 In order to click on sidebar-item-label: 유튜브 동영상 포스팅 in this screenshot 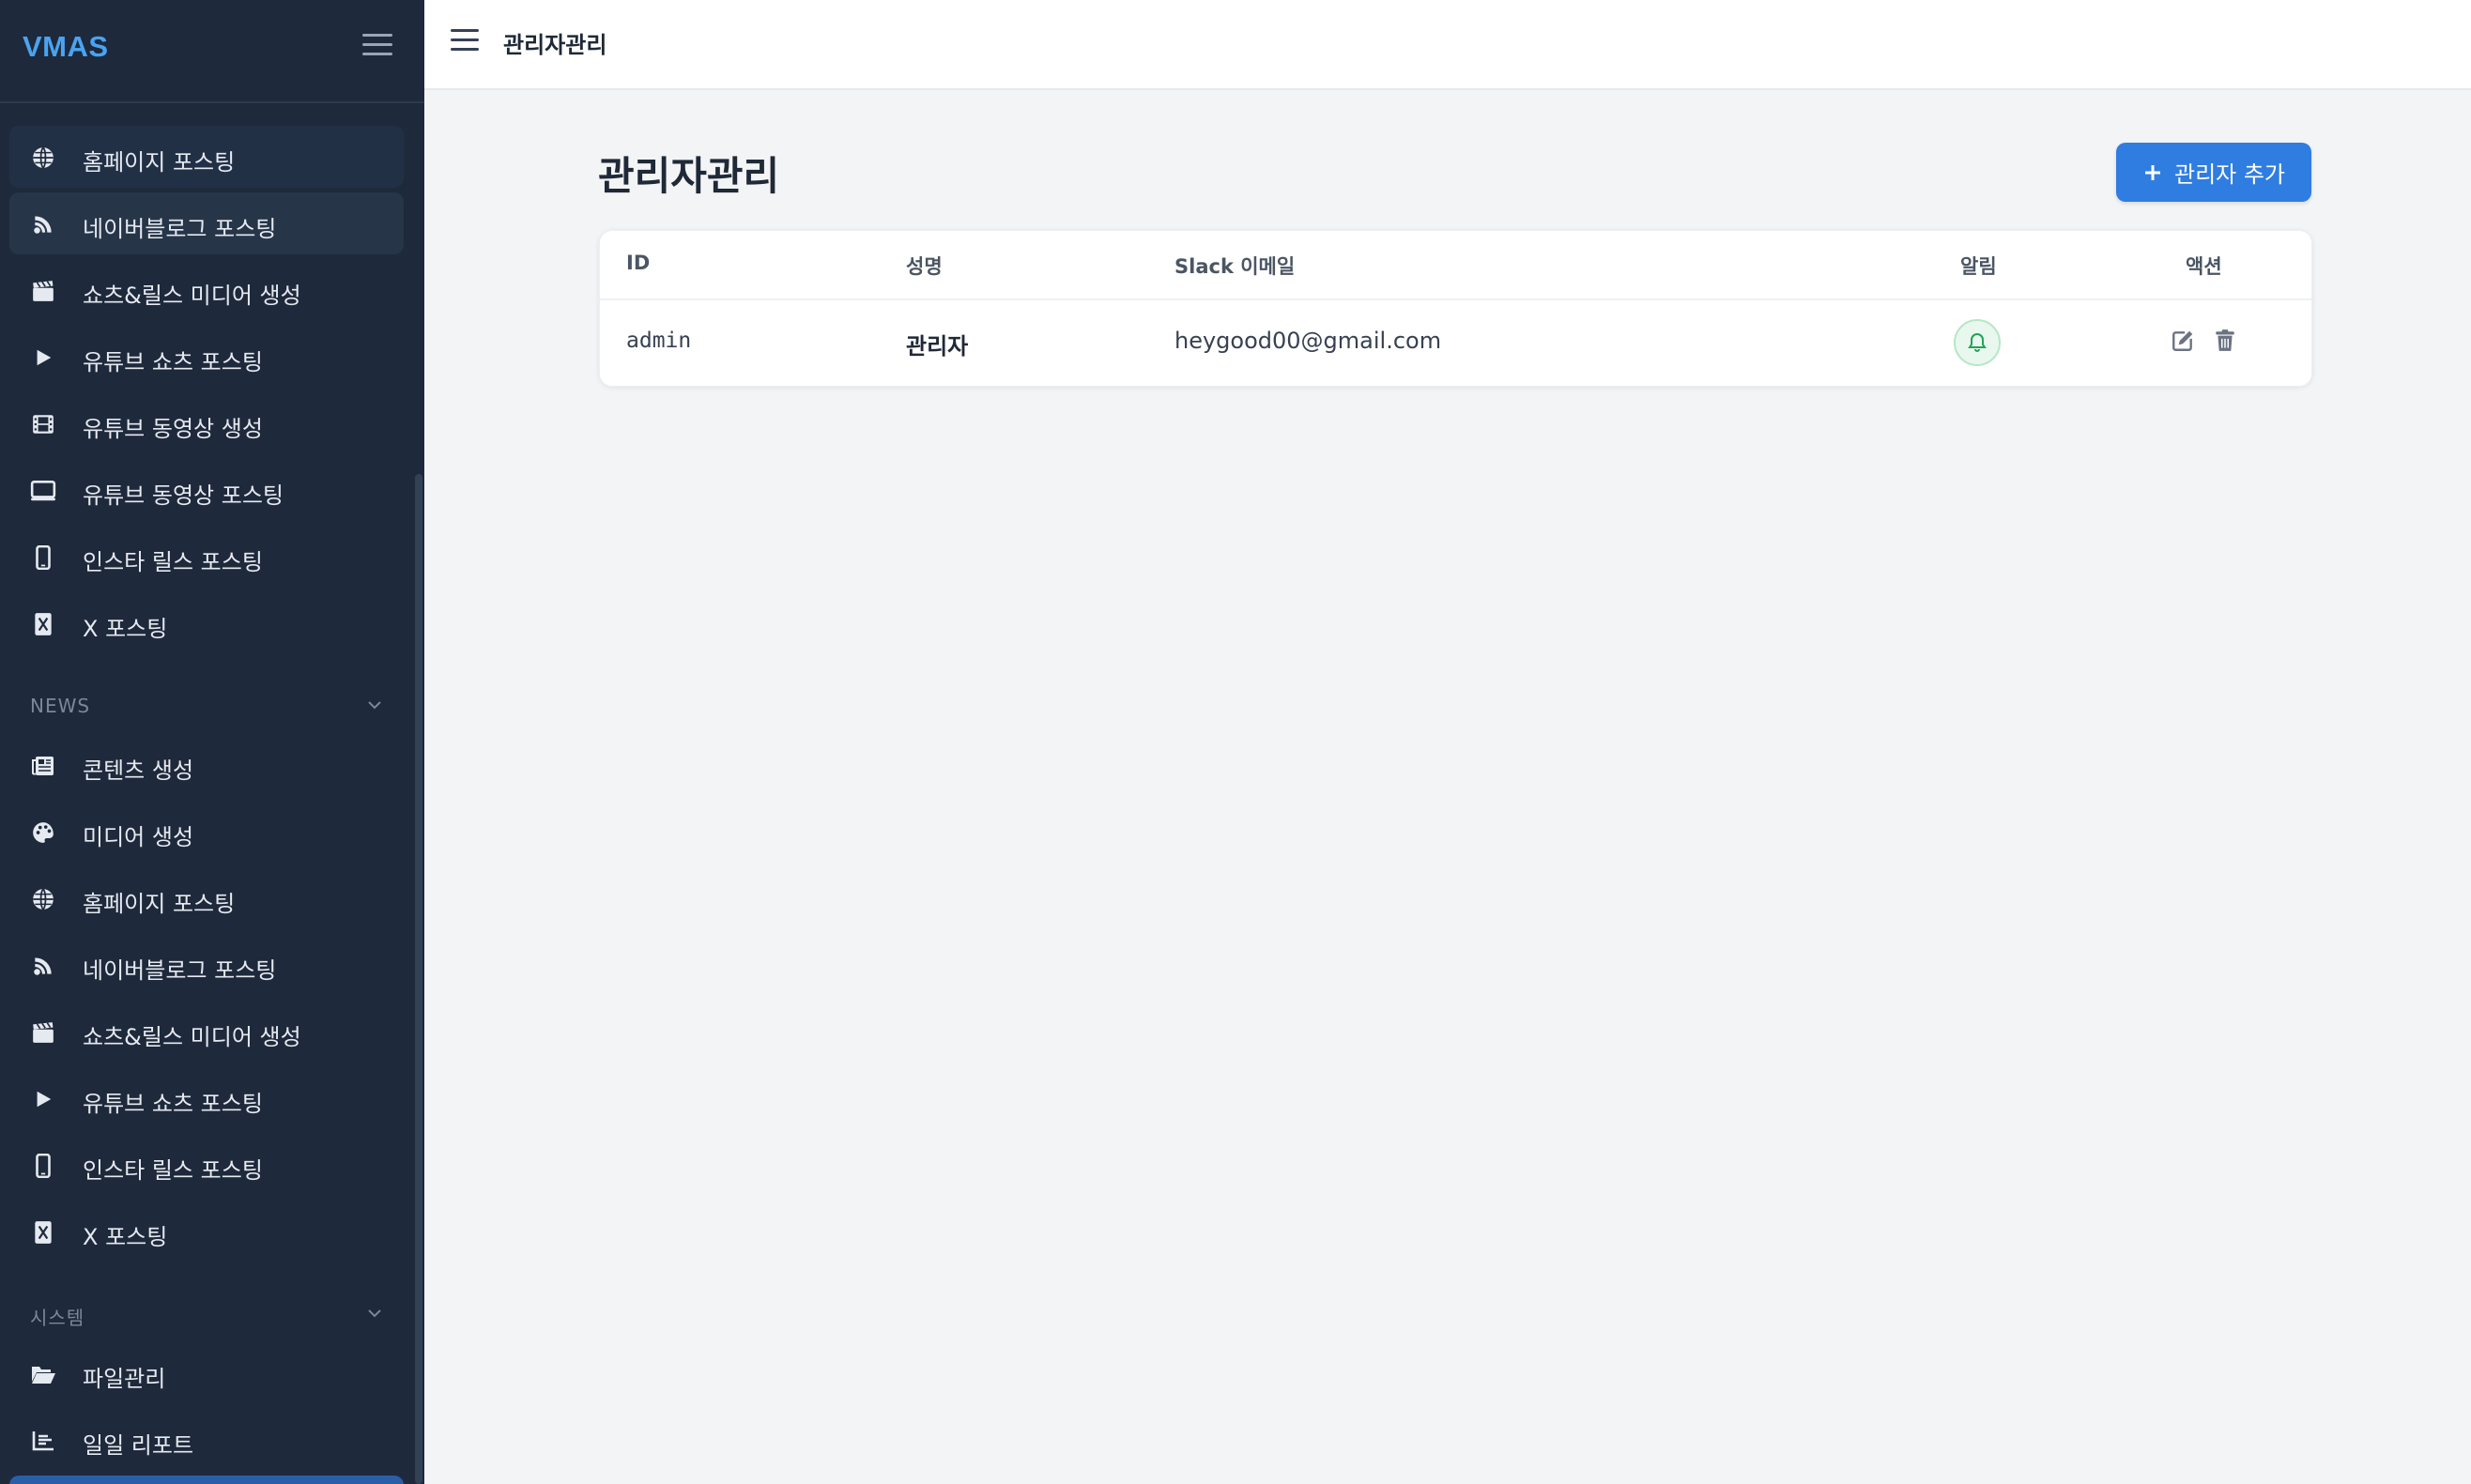, I will do `click(183, 495)`.